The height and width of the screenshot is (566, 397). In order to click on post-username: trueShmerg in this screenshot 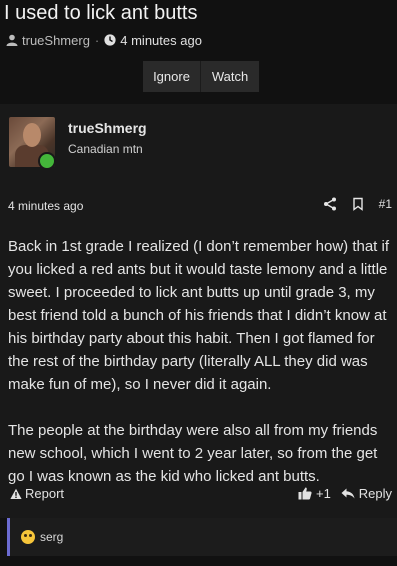, I will do `click(107, 128)`.